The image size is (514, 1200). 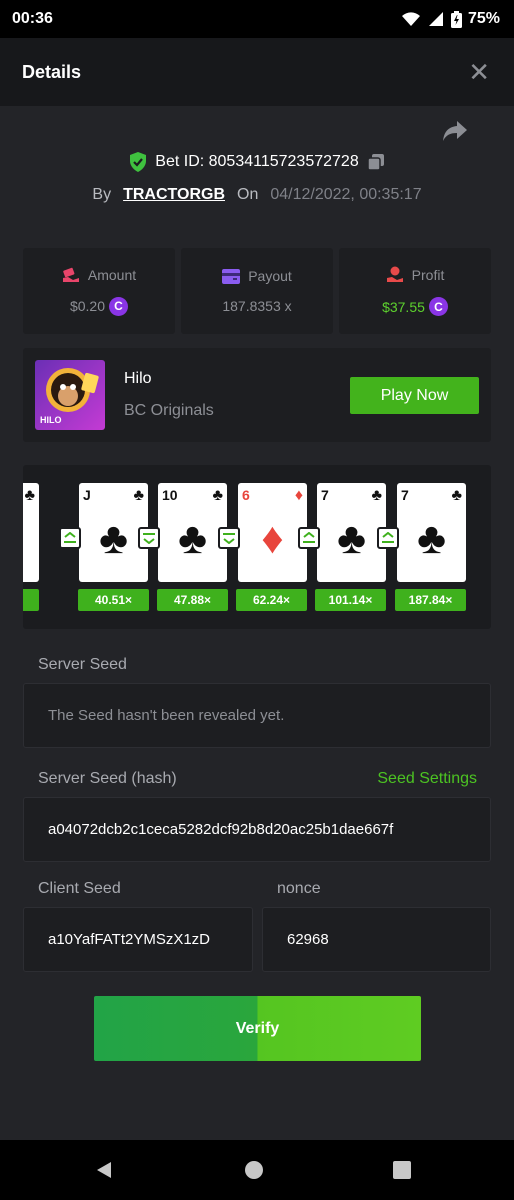 What do you see at coordinates (483, 18) in the screenshot?
I see `battery-level: 75%` at bounding box center [483, 18].